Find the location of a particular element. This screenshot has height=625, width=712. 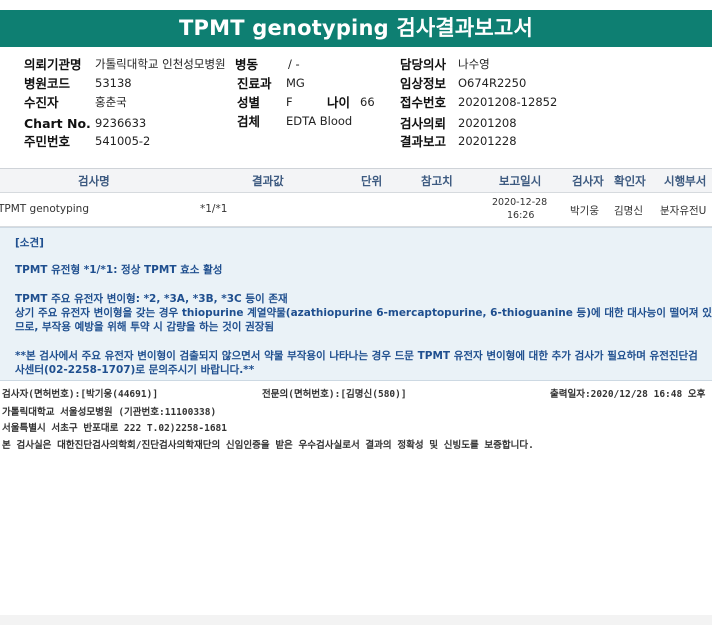

resident-no-label: 주민번호 is located at coordinates (47, 141).